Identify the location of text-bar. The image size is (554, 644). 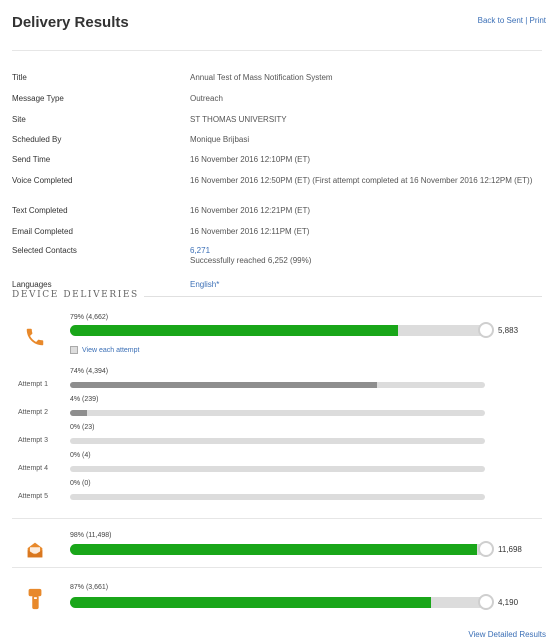
(277, 602).